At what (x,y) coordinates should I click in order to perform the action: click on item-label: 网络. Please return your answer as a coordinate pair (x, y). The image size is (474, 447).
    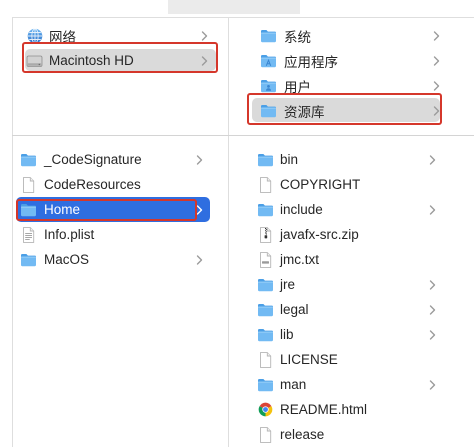
    Looking at the image, I should click on (62, 37).